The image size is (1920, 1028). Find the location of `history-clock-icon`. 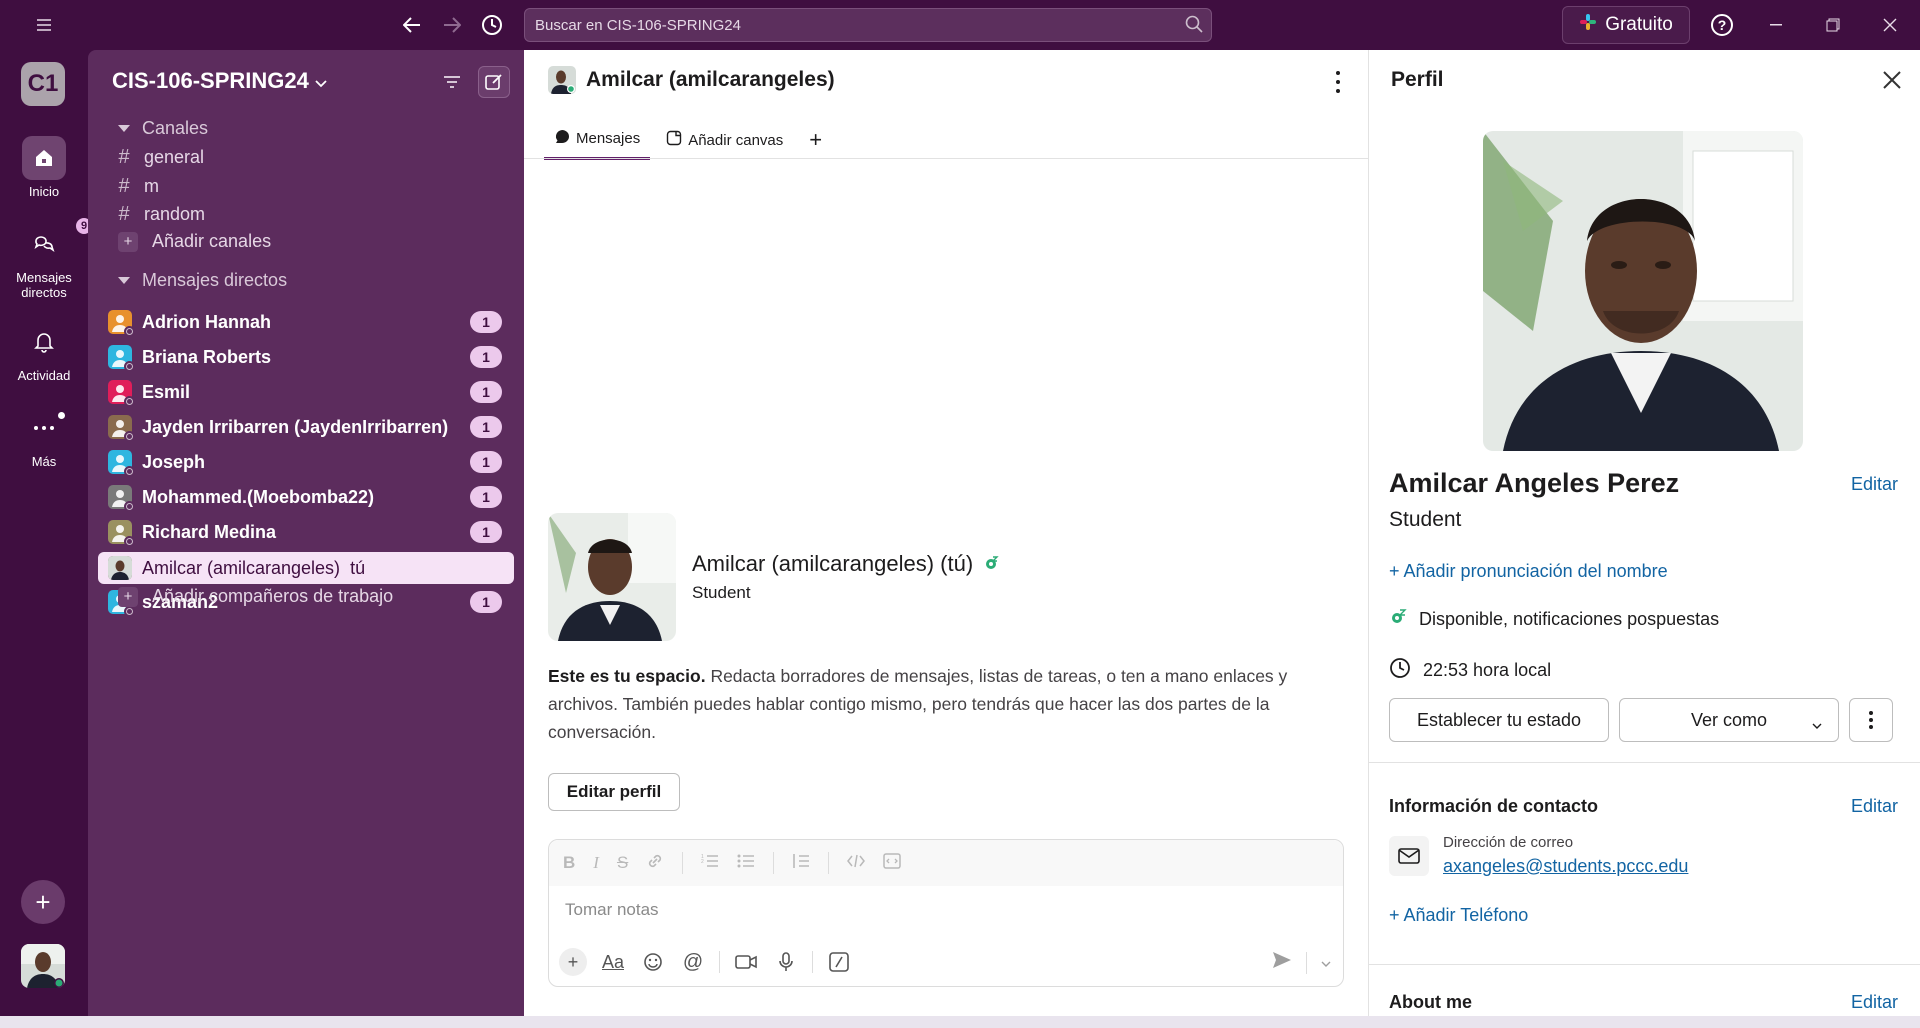

history-clock-icon is located at coordinates (492, 25).